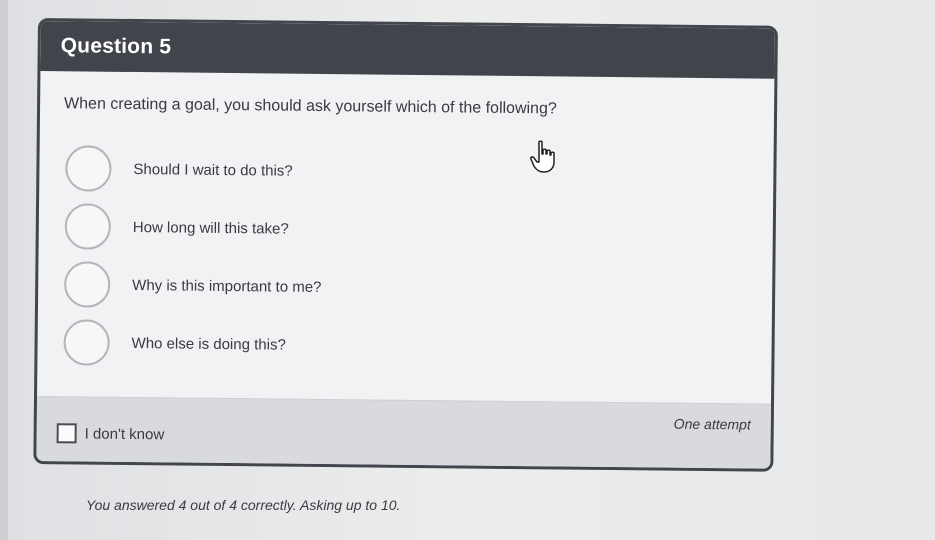 The height and width of the screenshot is (540, 935). I want to click on option-label: Should I wait to do this?, so click(213, 170).